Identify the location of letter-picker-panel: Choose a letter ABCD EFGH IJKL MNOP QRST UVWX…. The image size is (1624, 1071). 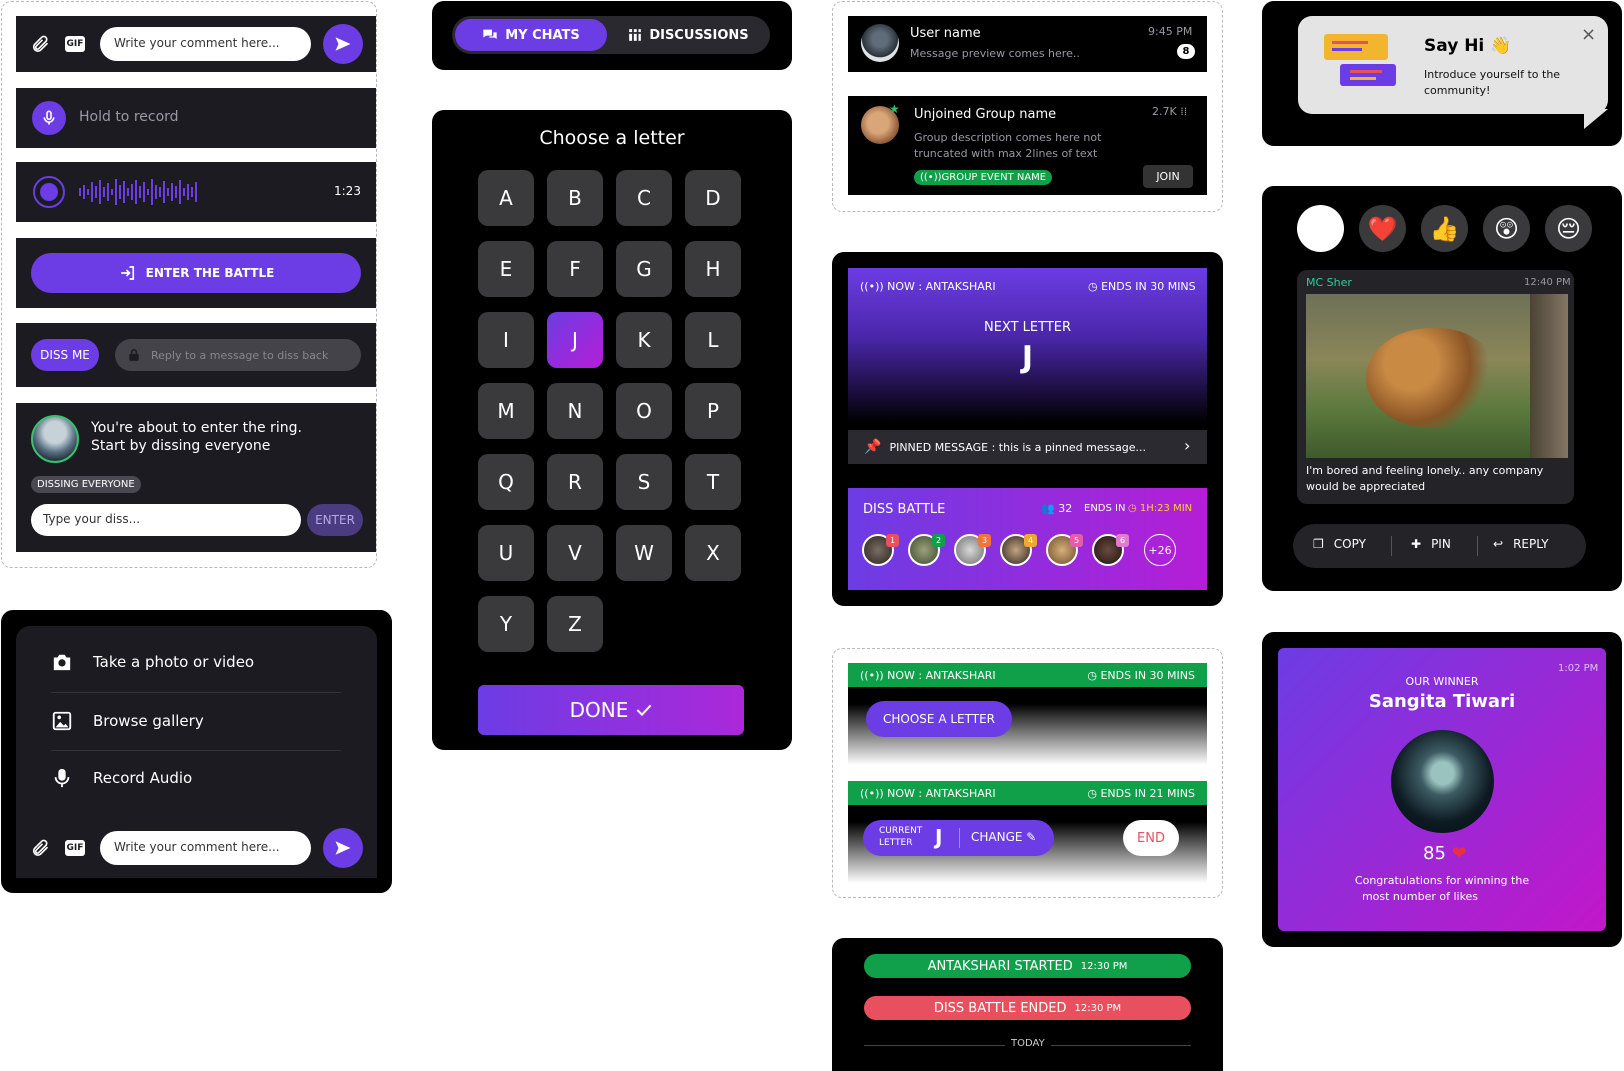
(612, 430).